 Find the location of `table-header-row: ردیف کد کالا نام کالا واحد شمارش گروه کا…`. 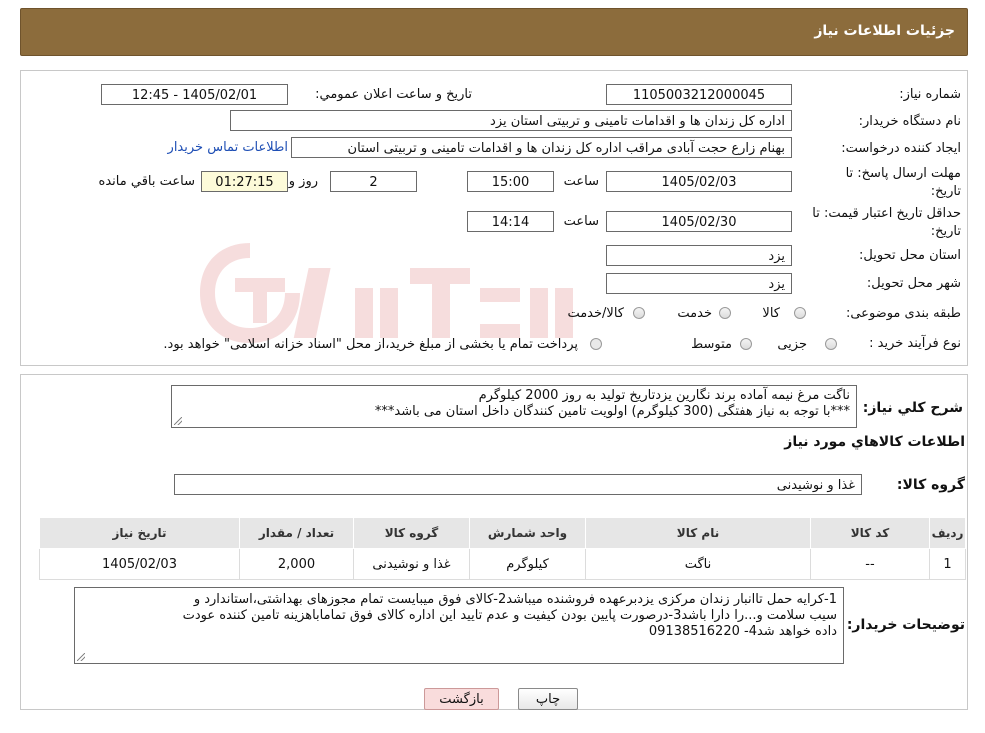

table-header-row: ردیف کد کالا نام کالا واحد شمارش گروه کا… is located at coordinates (502, 533).